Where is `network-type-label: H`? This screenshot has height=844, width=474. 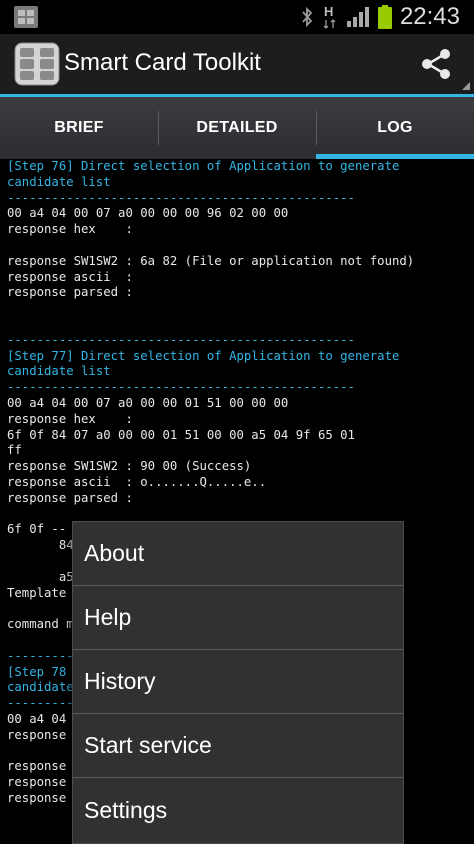
network-type-label: H is located at coordinates (328, 11).